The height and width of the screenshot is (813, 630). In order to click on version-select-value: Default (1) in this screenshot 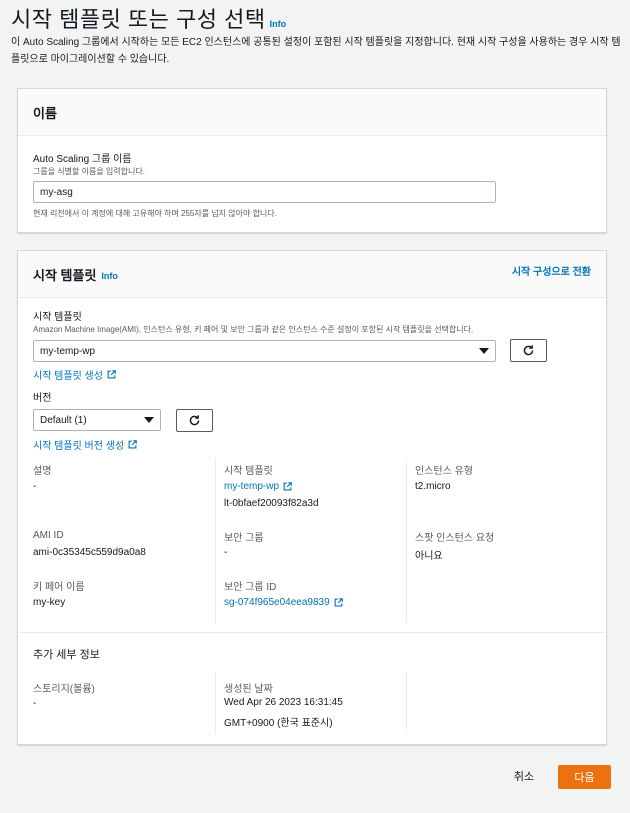, I will do `click(63, 420)`.